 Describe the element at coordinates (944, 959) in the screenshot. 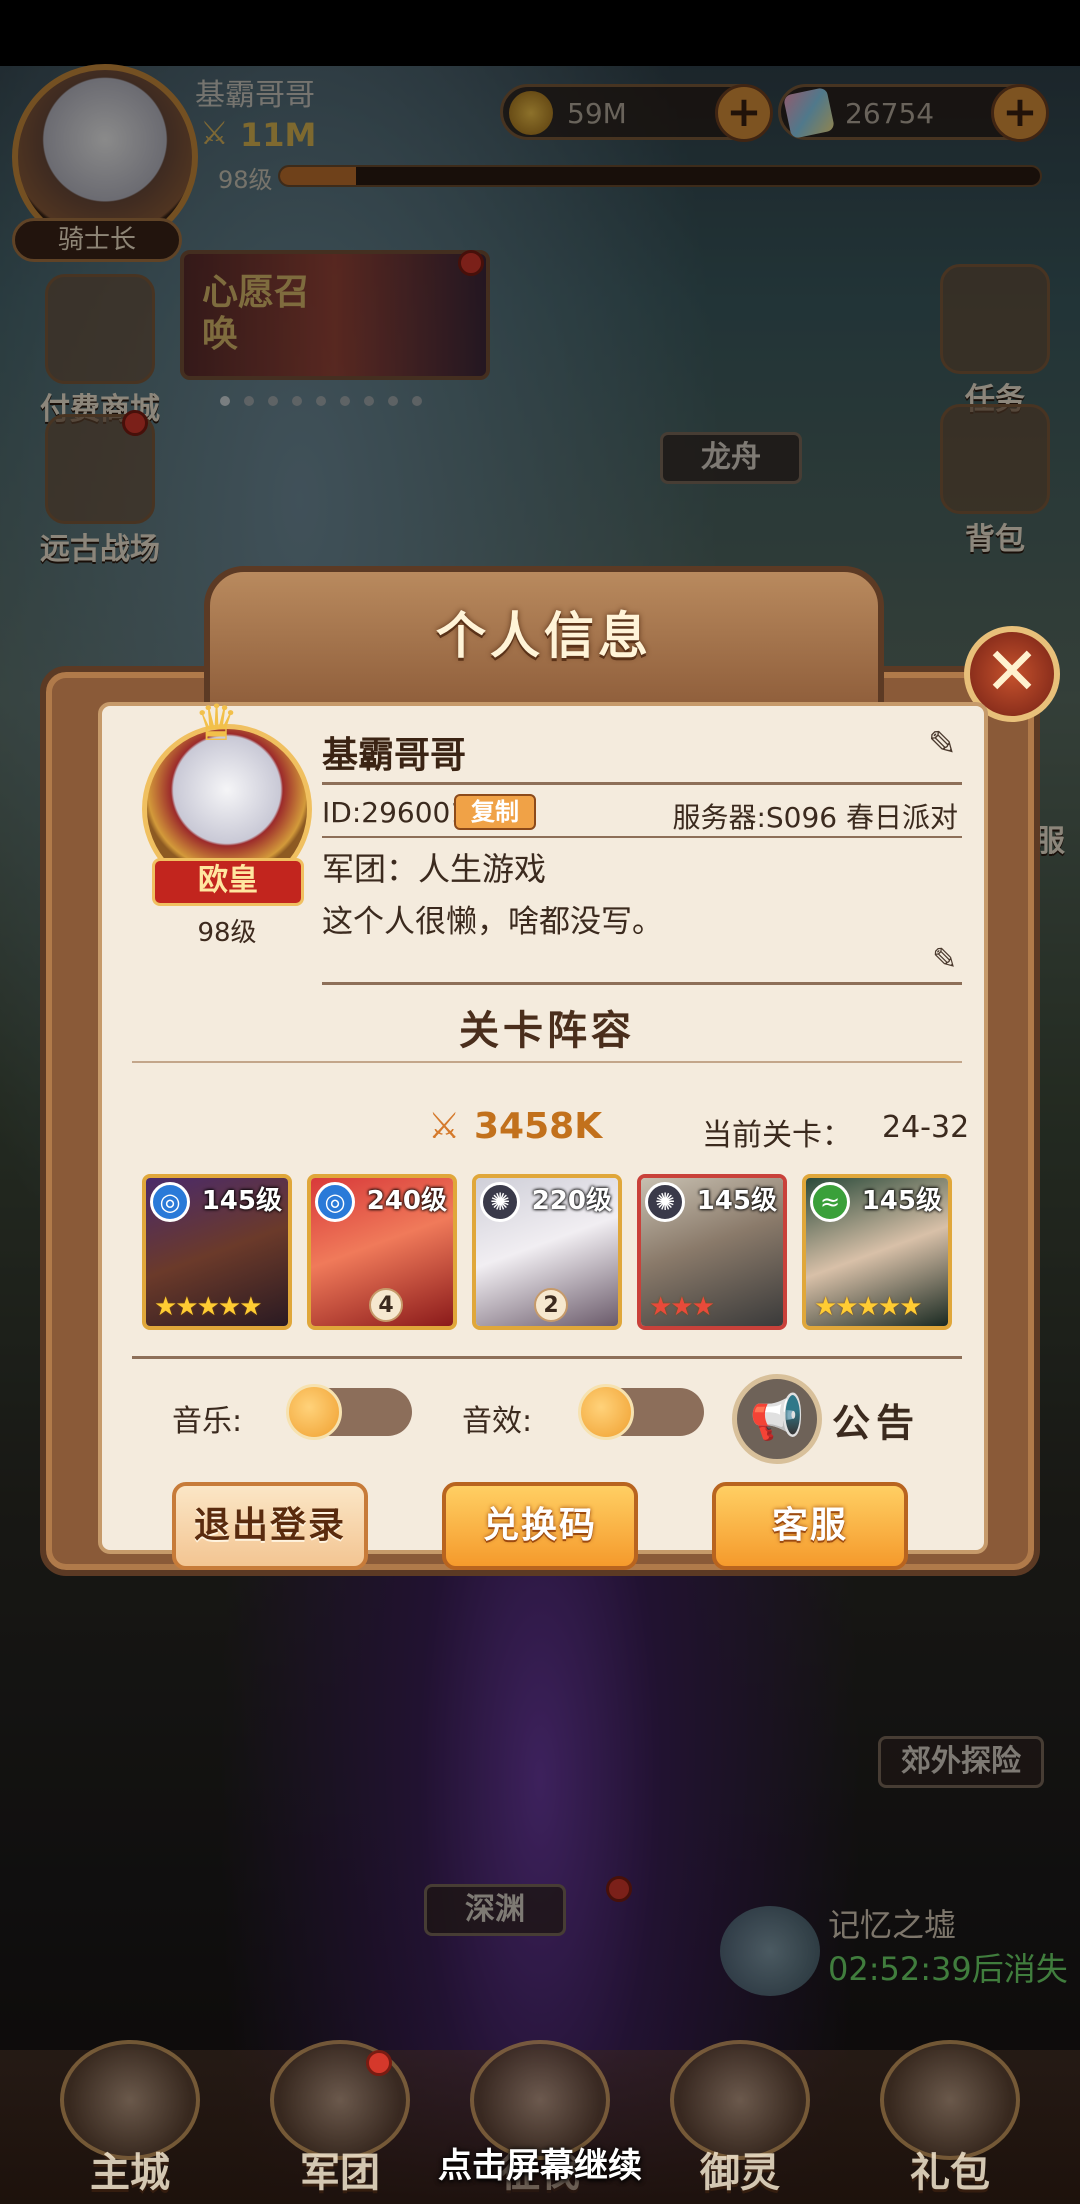

I see `edit-signature-icon: ✎` at that location.